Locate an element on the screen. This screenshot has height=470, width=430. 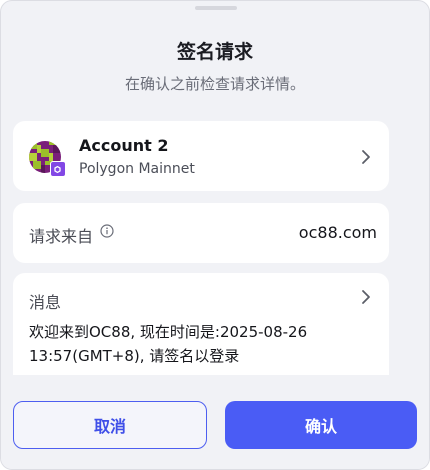
dialog-title: 签名请求 is located at coordinates (214, 52).